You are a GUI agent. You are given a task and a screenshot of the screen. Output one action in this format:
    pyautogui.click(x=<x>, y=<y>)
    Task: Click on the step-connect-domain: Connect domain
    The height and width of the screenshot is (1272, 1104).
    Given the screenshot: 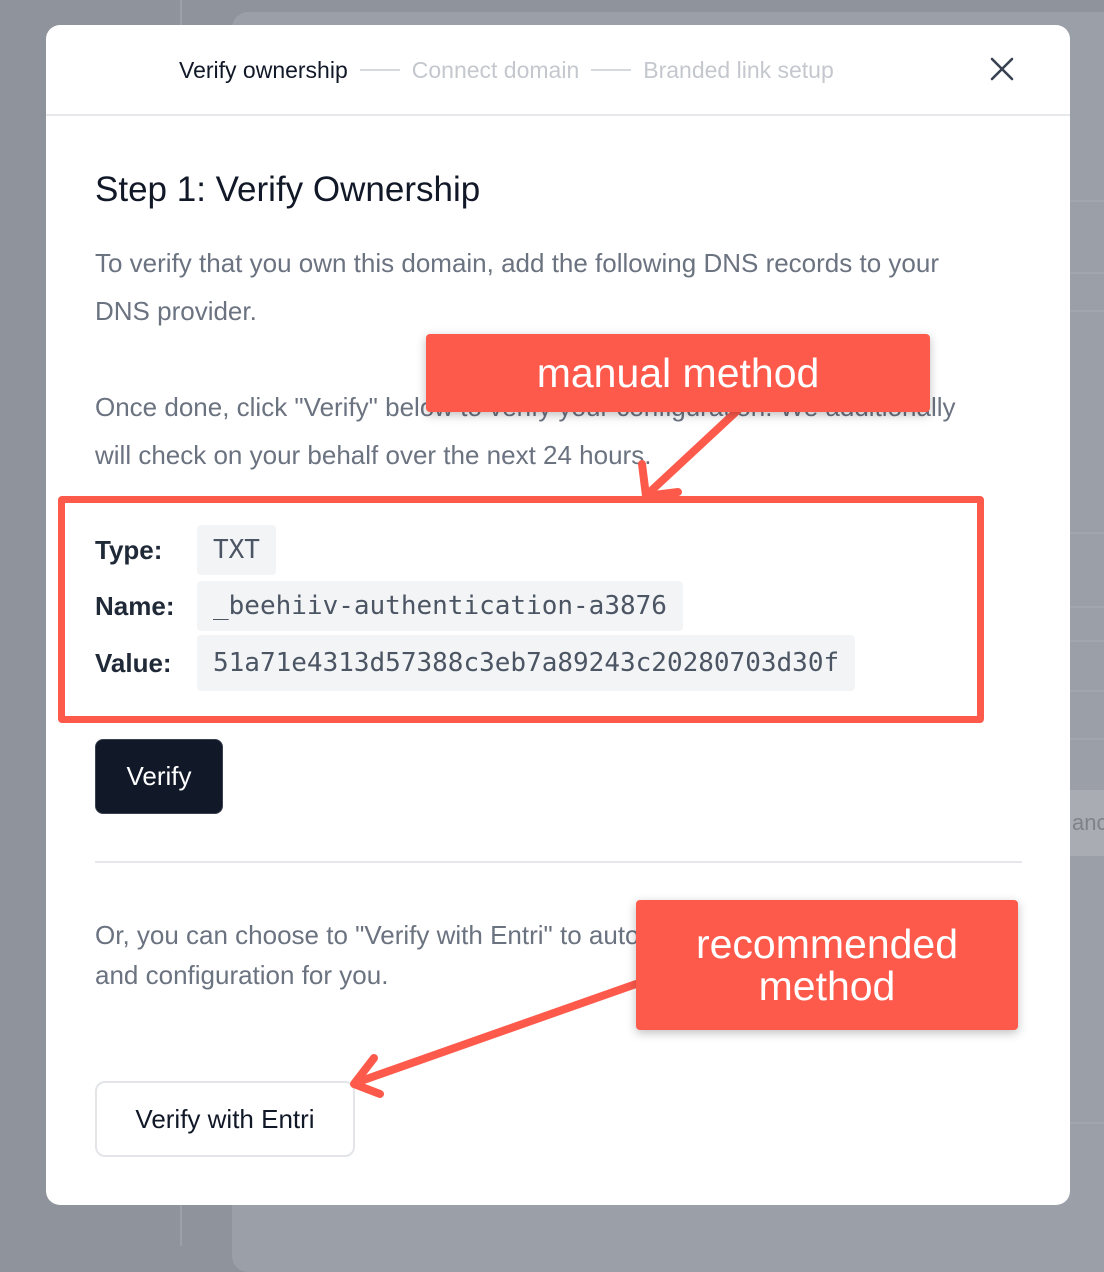 What is the action you would take?
    pyautogui.click(x=495, y=69)
    